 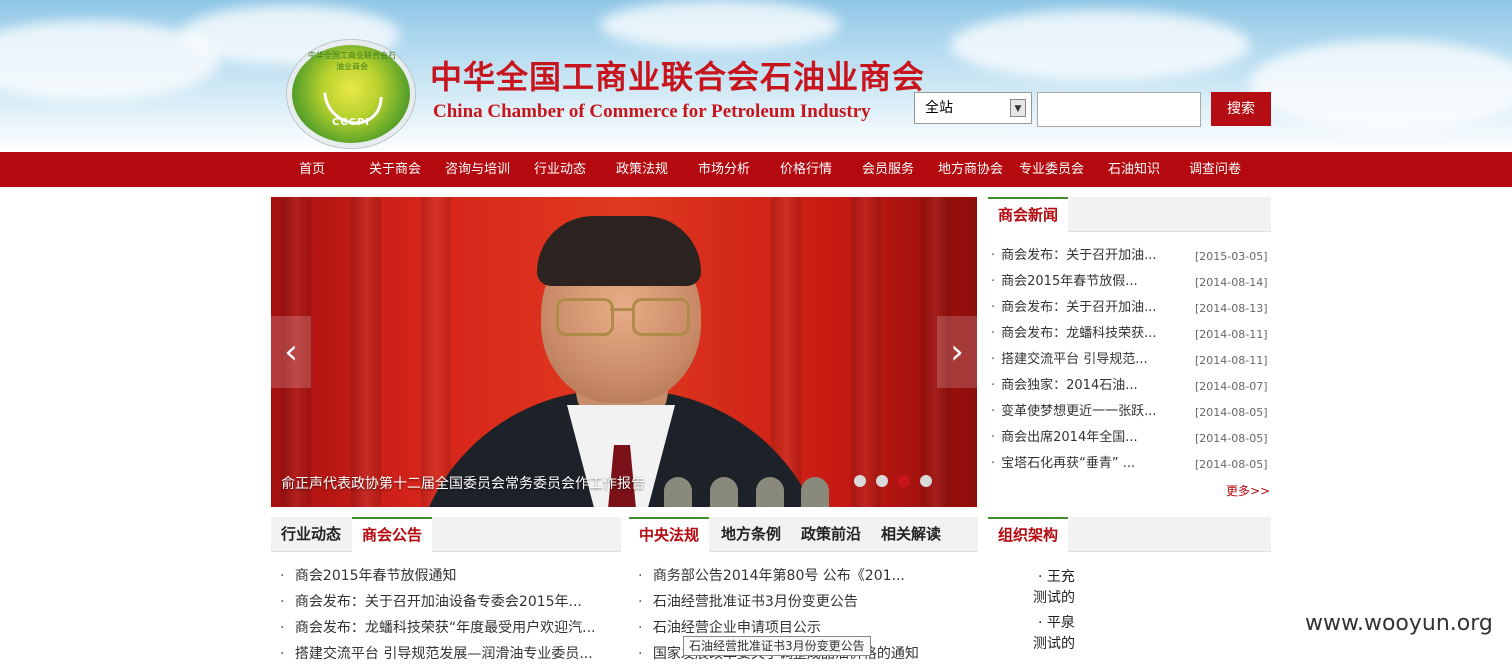 I want to click on org-member-name: · 平泉, so click(x=1056, y=622).